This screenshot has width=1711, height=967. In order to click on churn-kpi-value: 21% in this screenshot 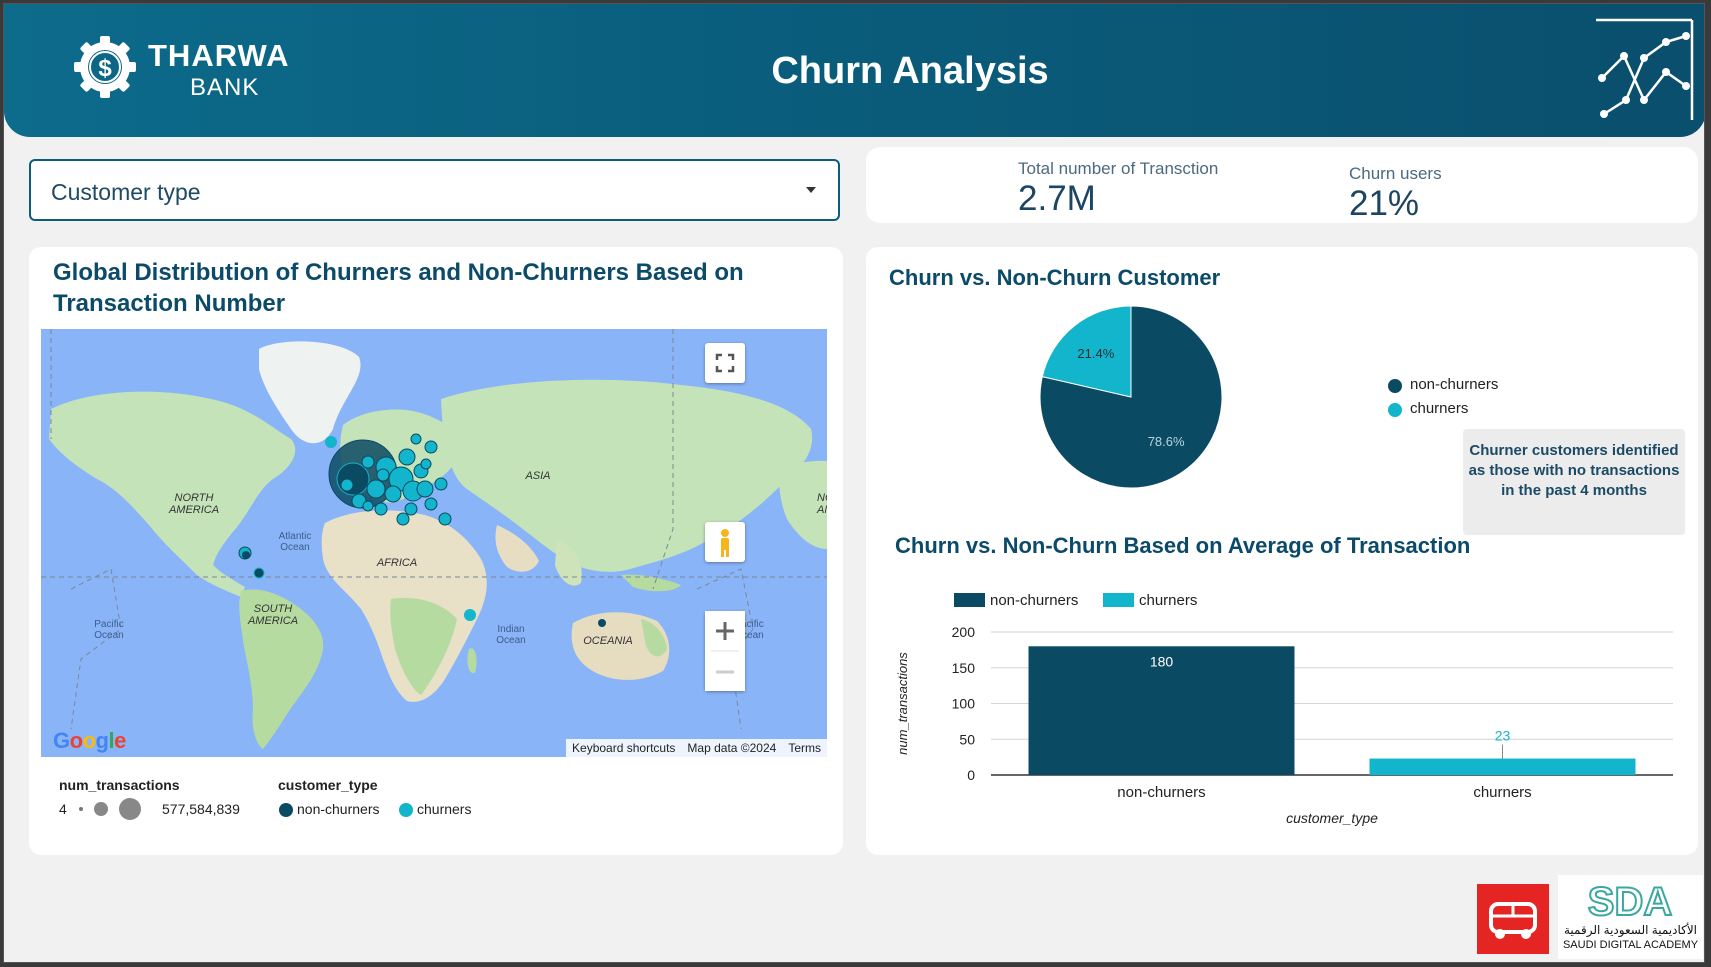, I will do `click(1384, 203)`.